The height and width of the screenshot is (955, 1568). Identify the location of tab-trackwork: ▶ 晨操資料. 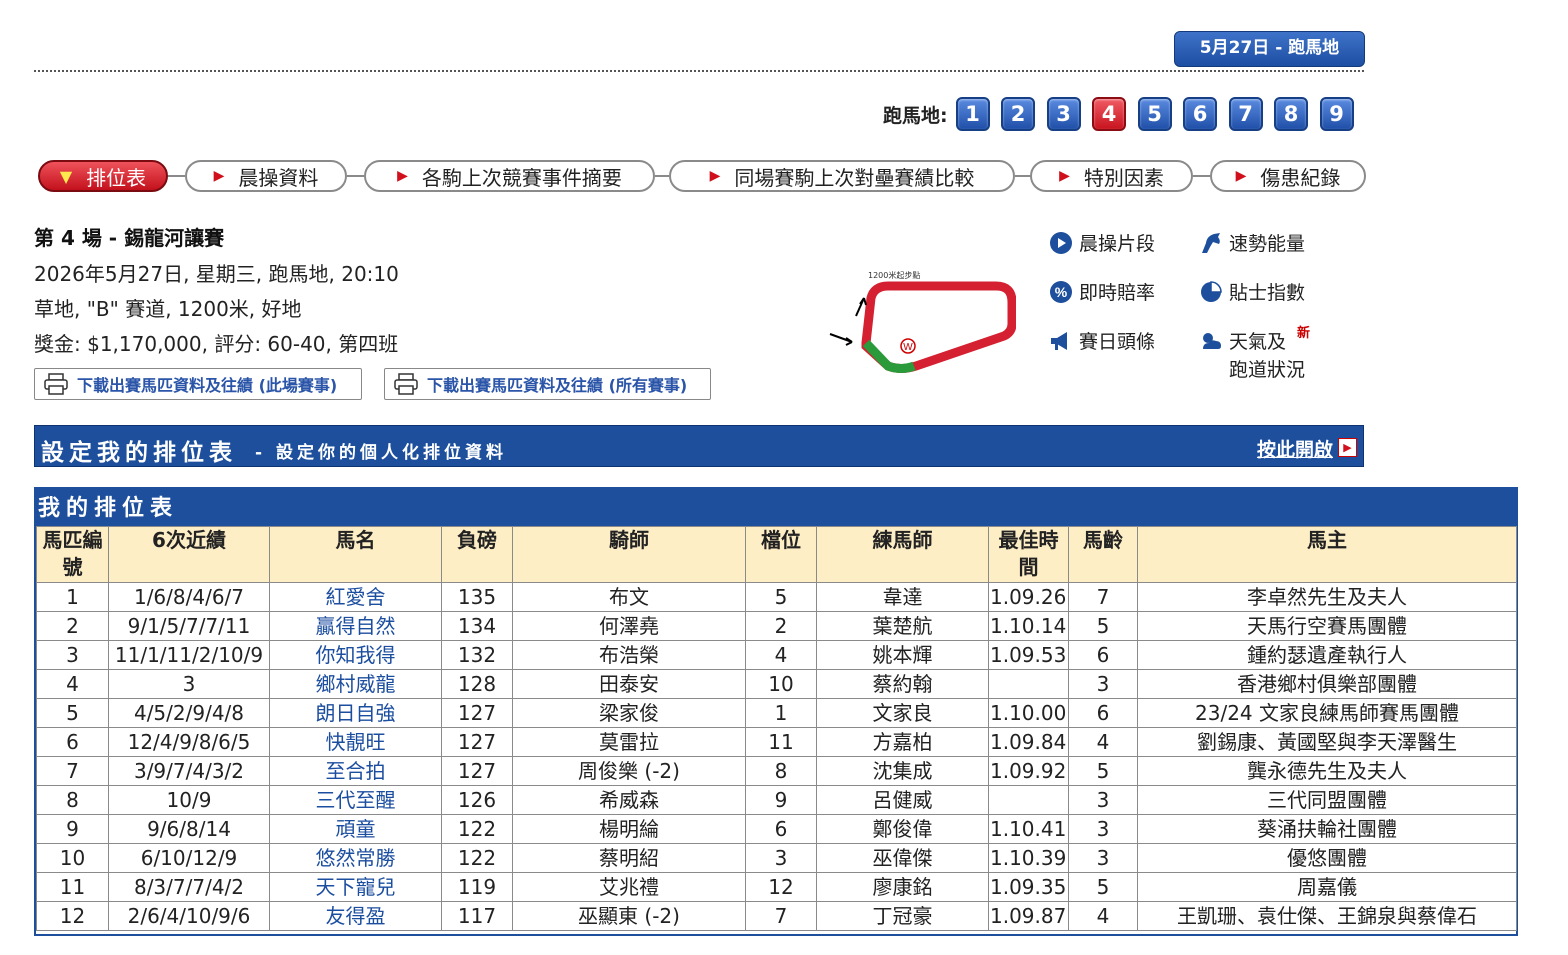
(266, 176).